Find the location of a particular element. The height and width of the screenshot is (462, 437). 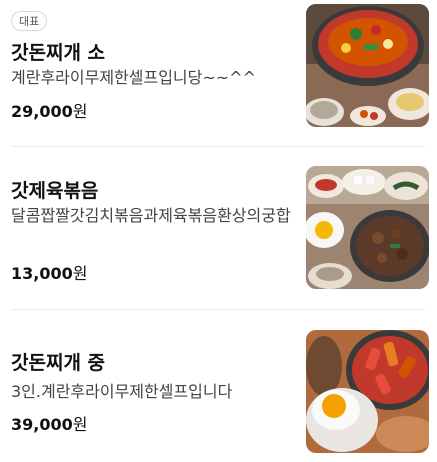

menu-item-name: 갓돈찌개 소 is located at coordinates (58, 53).